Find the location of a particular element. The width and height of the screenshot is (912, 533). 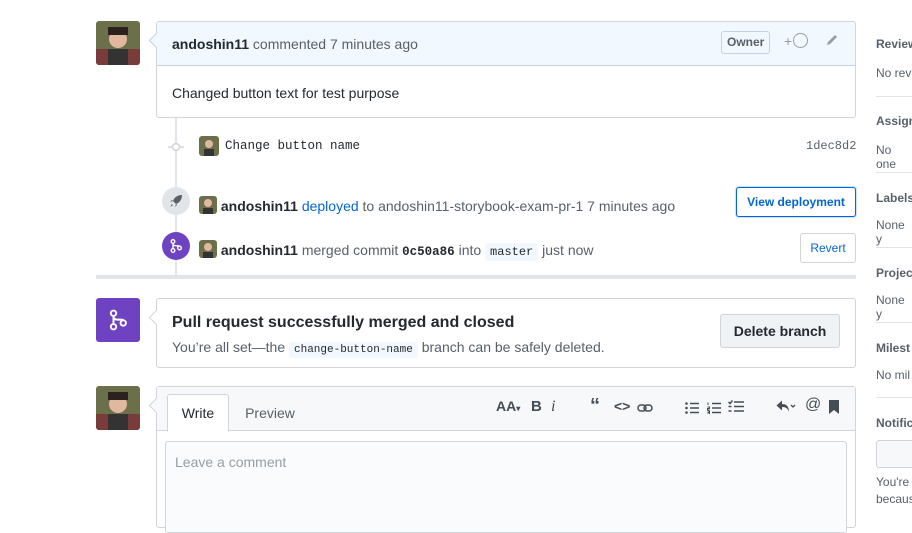

merge-time: just now is located at coordinates (568, 250).